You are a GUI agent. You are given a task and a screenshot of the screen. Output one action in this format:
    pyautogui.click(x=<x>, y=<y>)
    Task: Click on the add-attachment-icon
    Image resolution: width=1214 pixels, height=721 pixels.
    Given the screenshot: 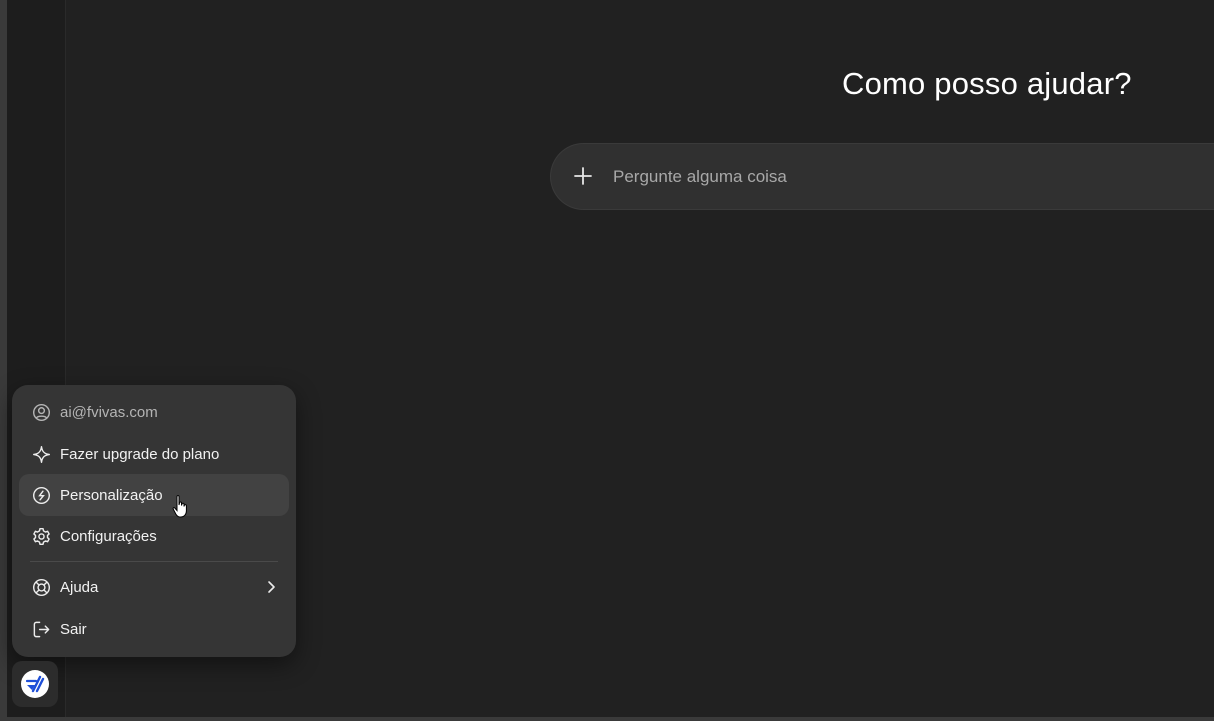 What is the action you would take?
    pyautogui.click(x=583, y=176)
    